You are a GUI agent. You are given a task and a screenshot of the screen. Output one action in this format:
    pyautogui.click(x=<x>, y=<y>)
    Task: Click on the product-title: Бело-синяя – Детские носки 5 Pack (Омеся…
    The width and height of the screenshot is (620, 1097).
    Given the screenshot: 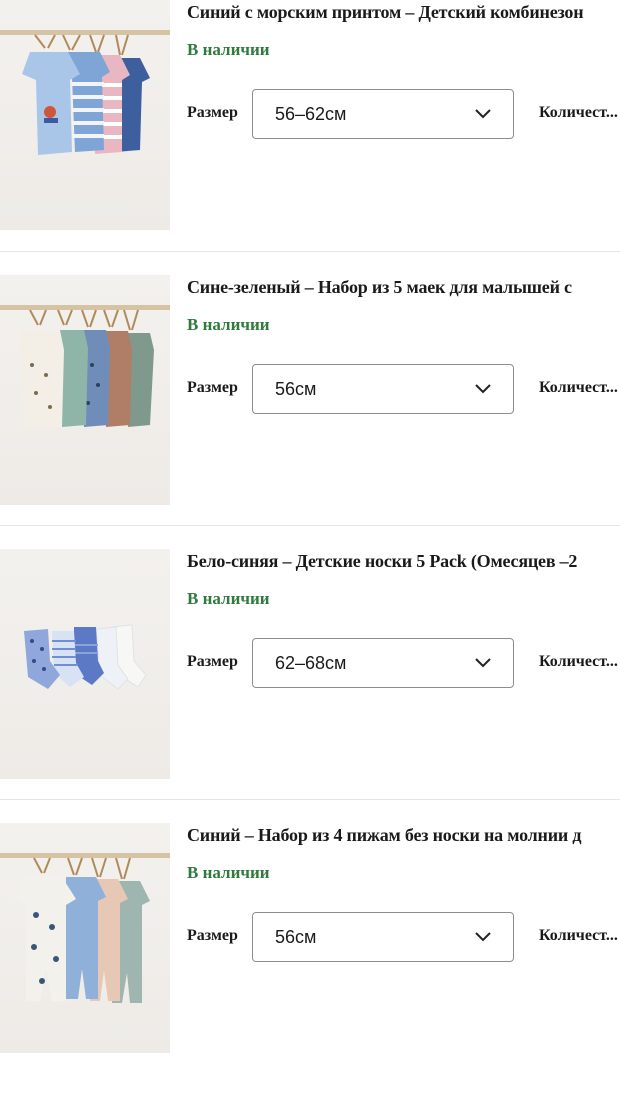 What is the action you would take?
    pyautogui.click(x=403, y=561)
    